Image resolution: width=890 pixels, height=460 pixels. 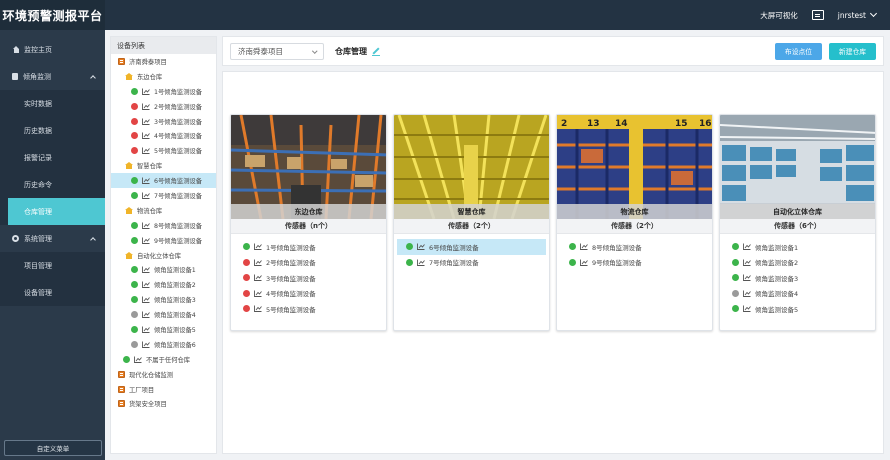 I want to click on sensor-item: 倾角监测设备5, so click(x=797, y=309).